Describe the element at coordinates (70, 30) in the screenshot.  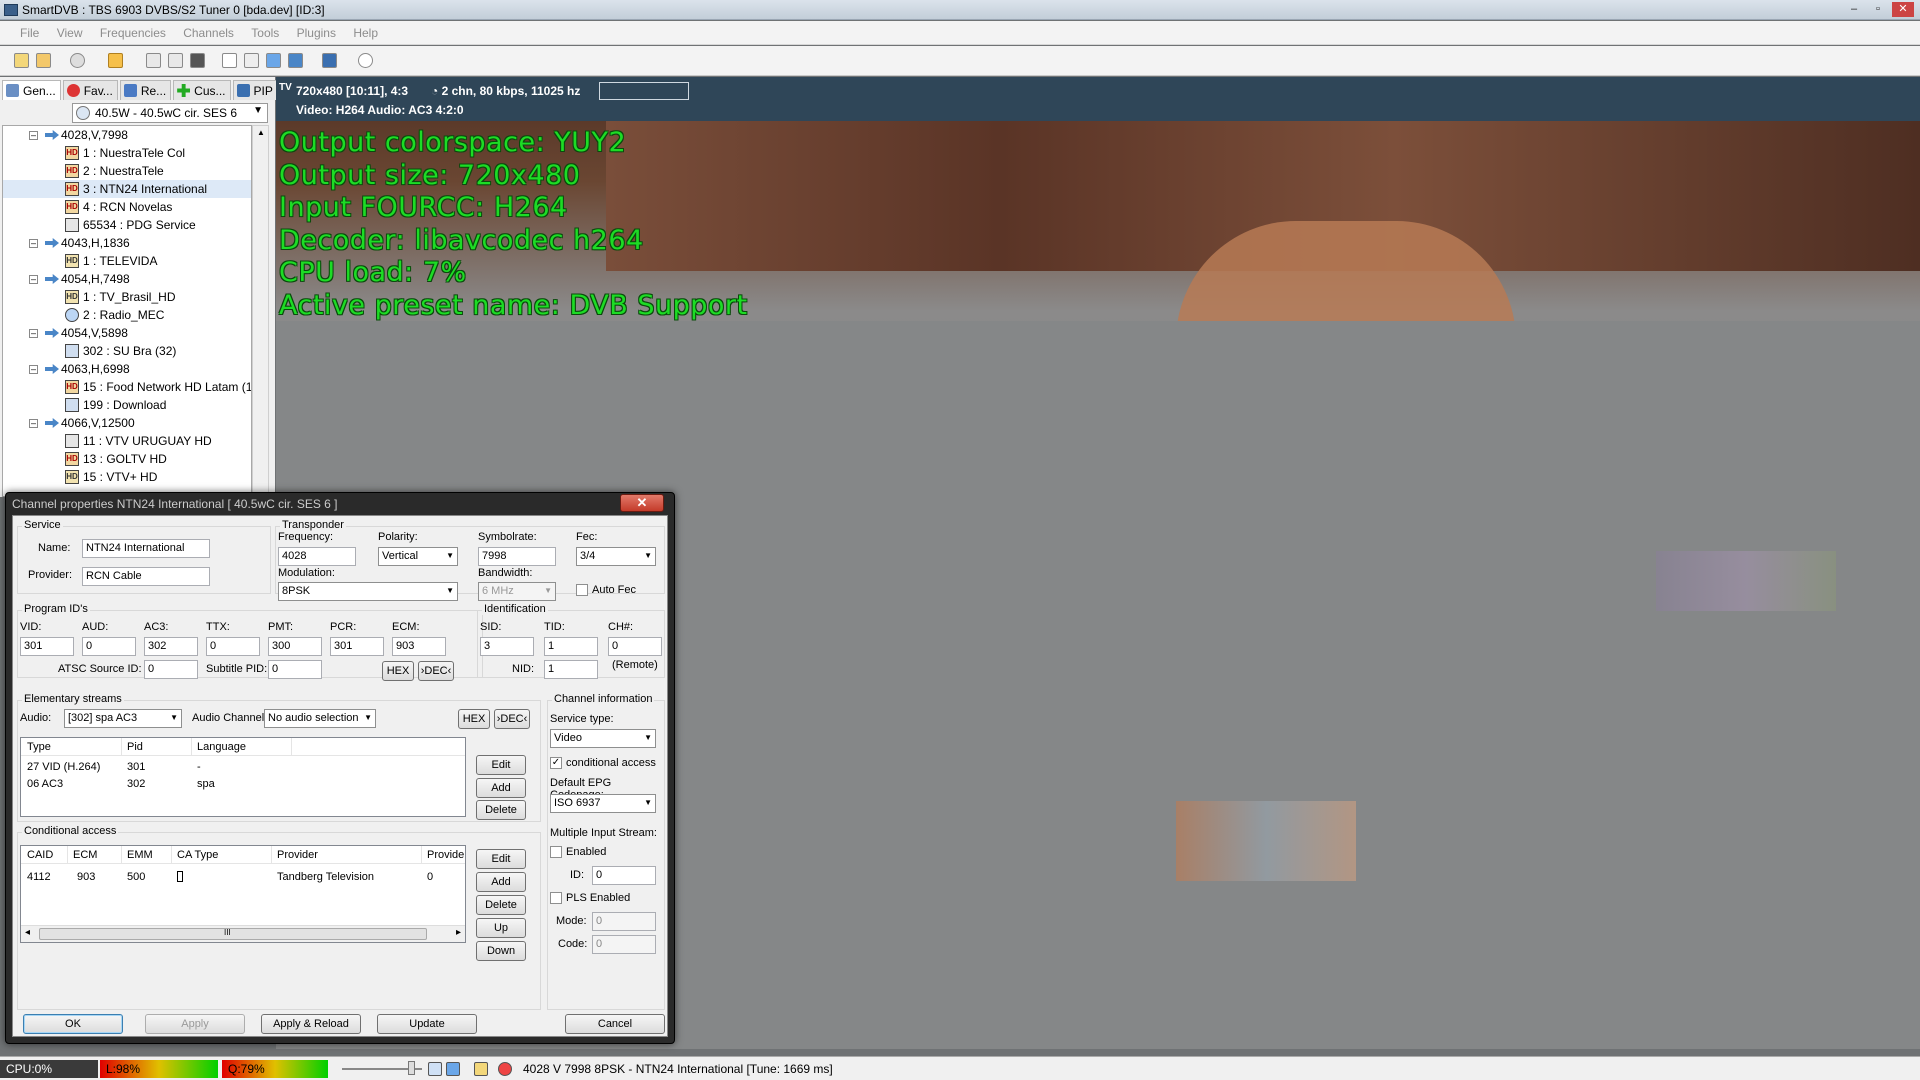
I see `menu-view: View` at that location.